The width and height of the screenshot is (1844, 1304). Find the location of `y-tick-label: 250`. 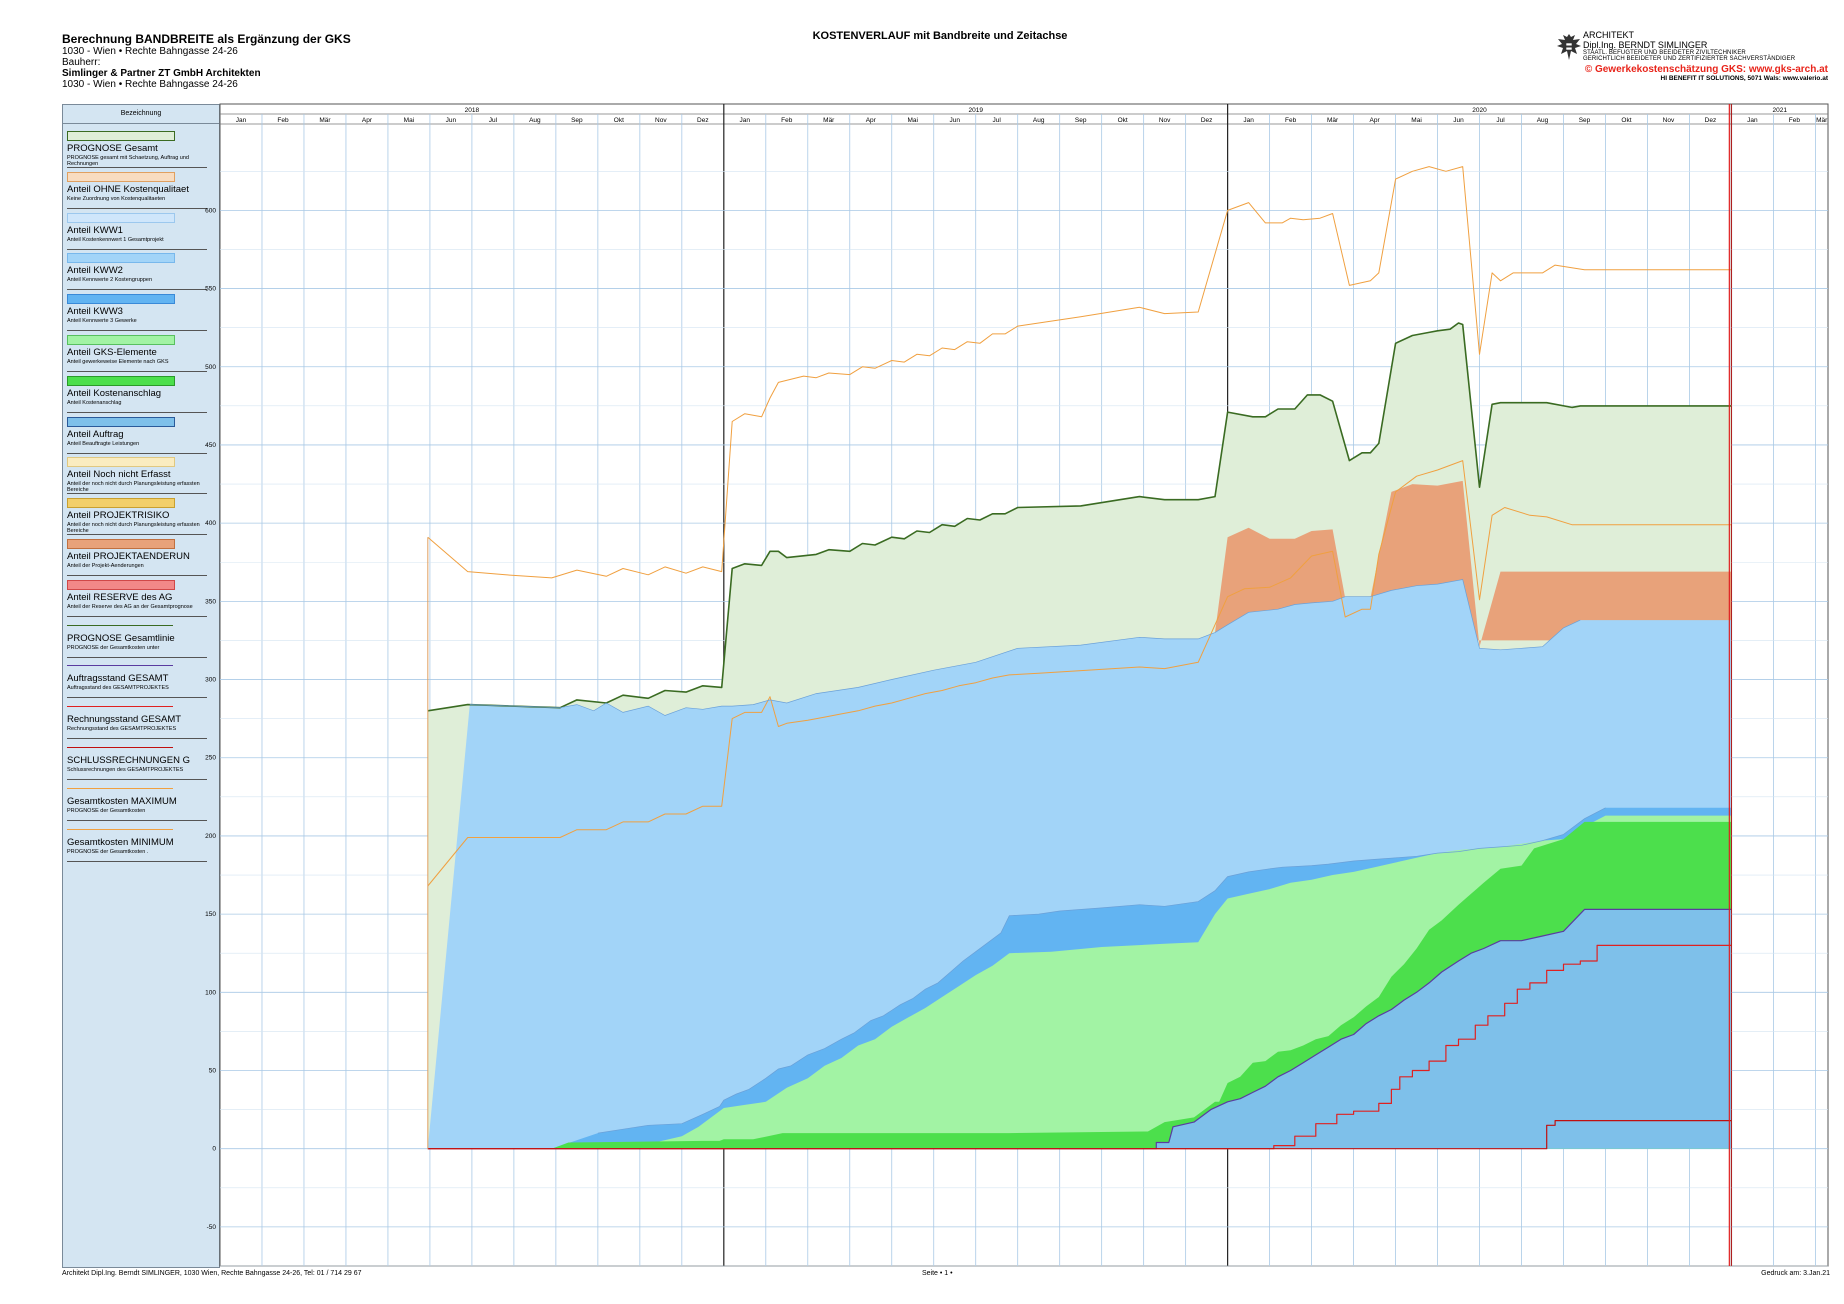

y-tick-label: 250 is located at coordinates (210, 758).